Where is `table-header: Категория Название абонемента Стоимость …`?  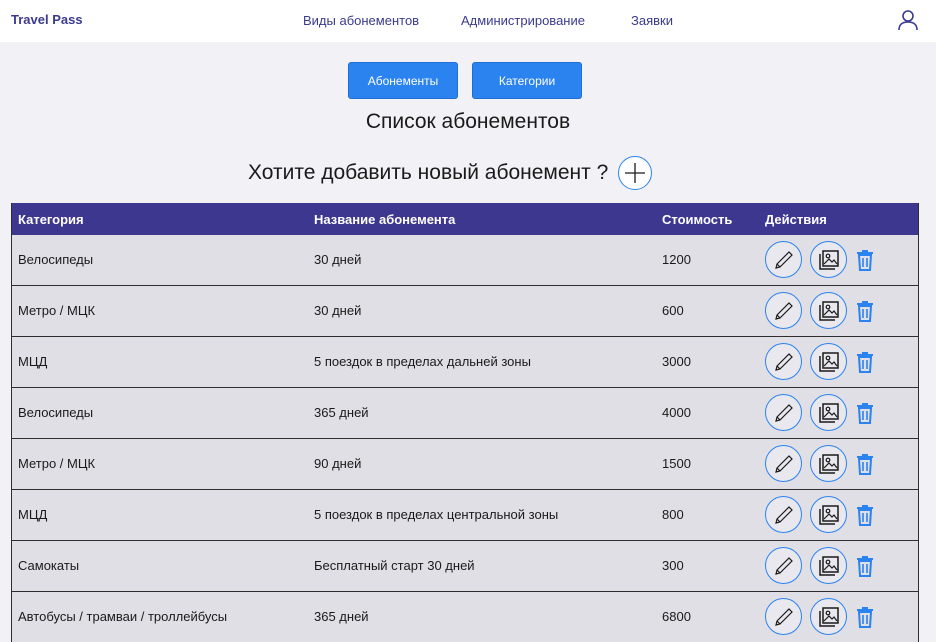 table-header: Категория Название абонемента Стоимость … is located at coordinates (465, 219).